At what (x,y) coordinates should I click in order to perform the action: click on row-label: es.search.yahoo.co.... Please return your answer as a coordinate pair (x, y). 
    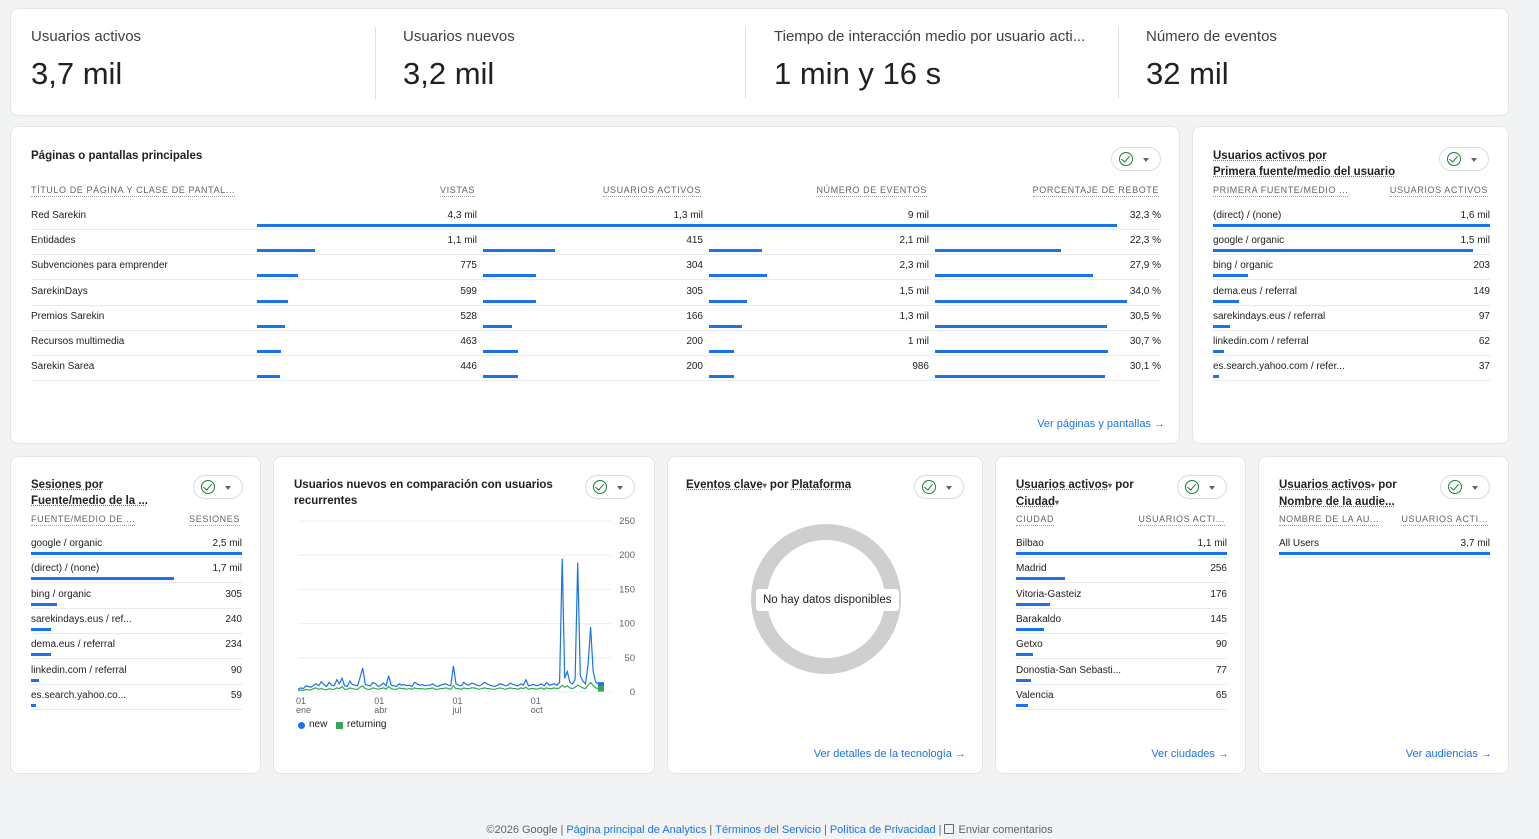
    Looking at the image, I should click on (78, 695).